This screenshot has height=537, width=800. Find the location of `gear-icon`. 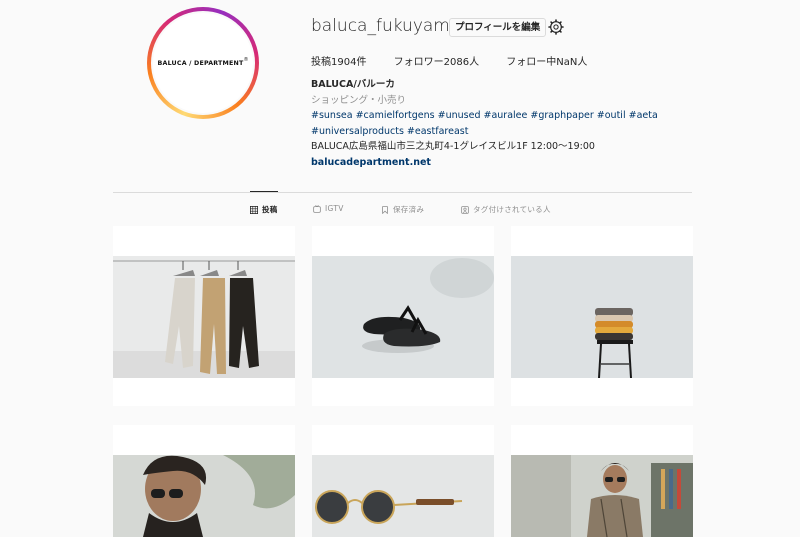

gear-icon is located at coordinates (556, 27).